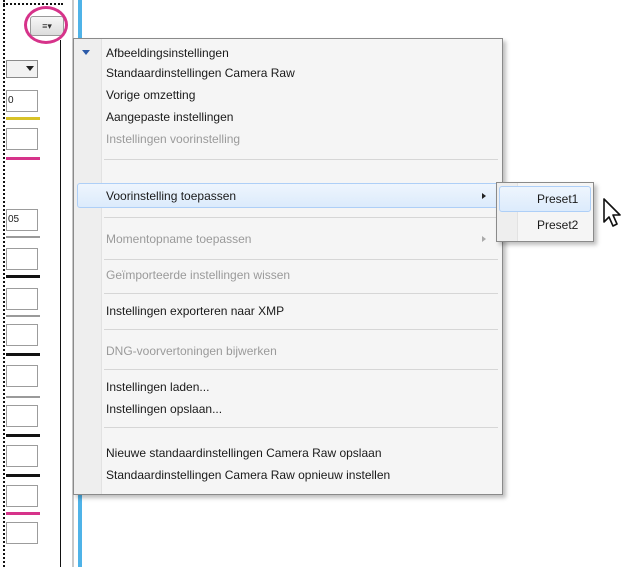 The height and width of the screenshot is (567, 644). Describe the element at coordinates (191, 351) in the screenshot. I see `menu-item-dng-bijwerken: DNG-voorvertoningen bijwerken` at that location.